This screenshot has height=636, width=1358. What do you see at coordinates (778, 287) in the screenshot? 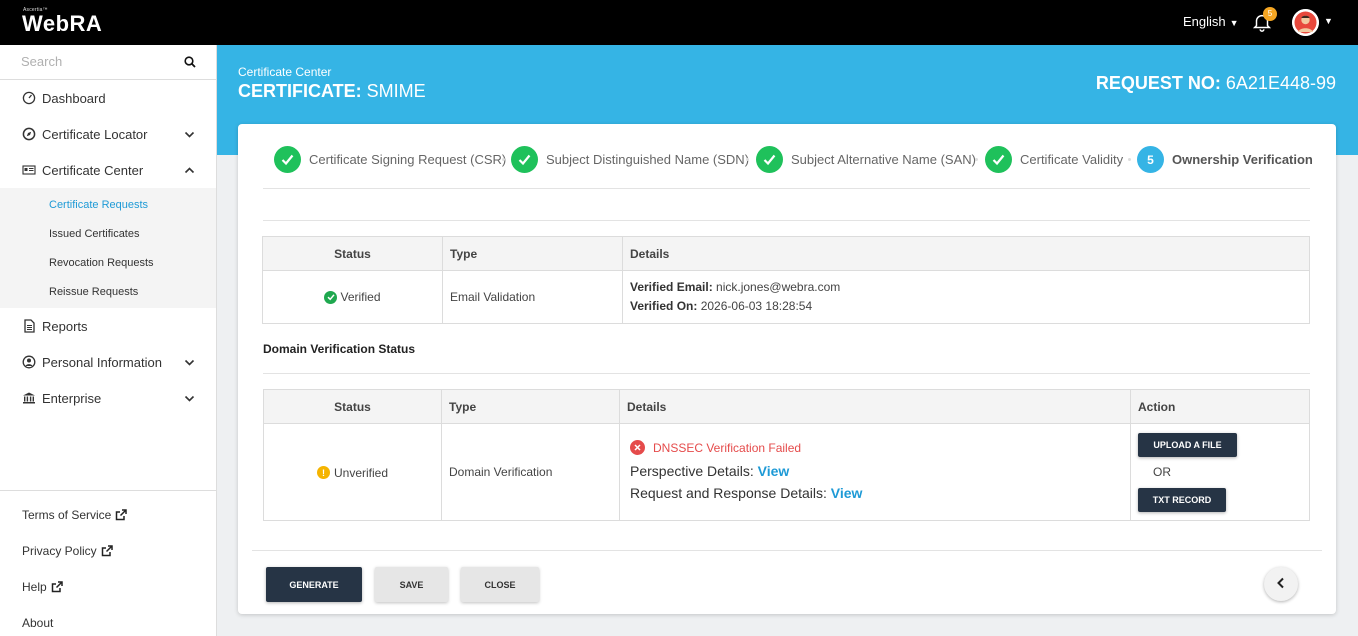
I see `verified-email-value: nick.jones@webra.com` at bounding box center [778, 287].